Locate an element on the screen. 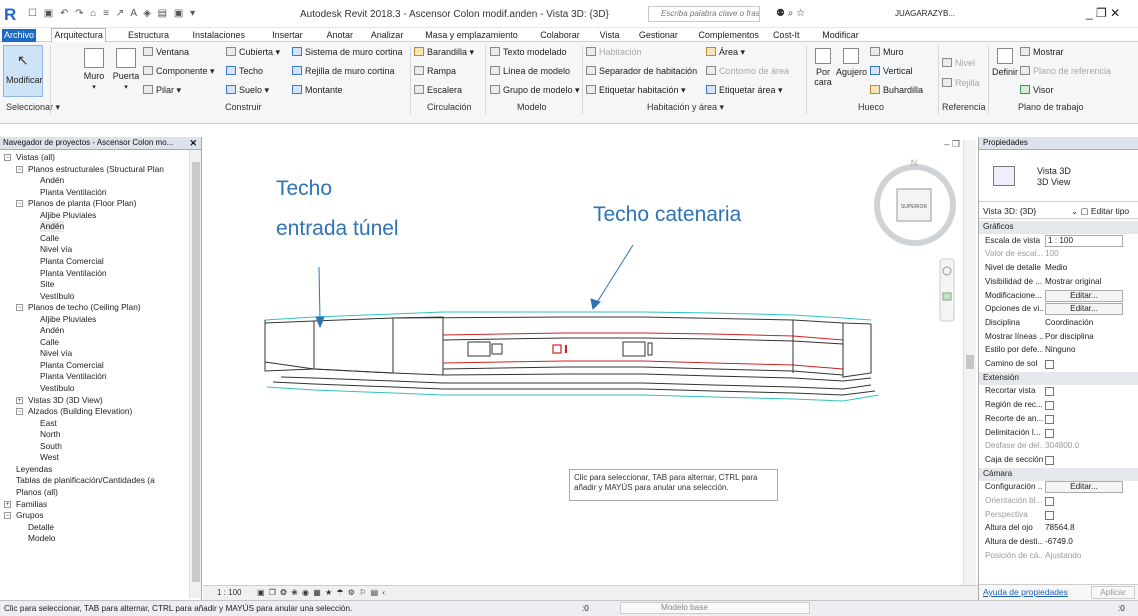 The width and height of the screenshot is (1138, 616). browser-scroll-thumb is located at coordinates (196, 372).